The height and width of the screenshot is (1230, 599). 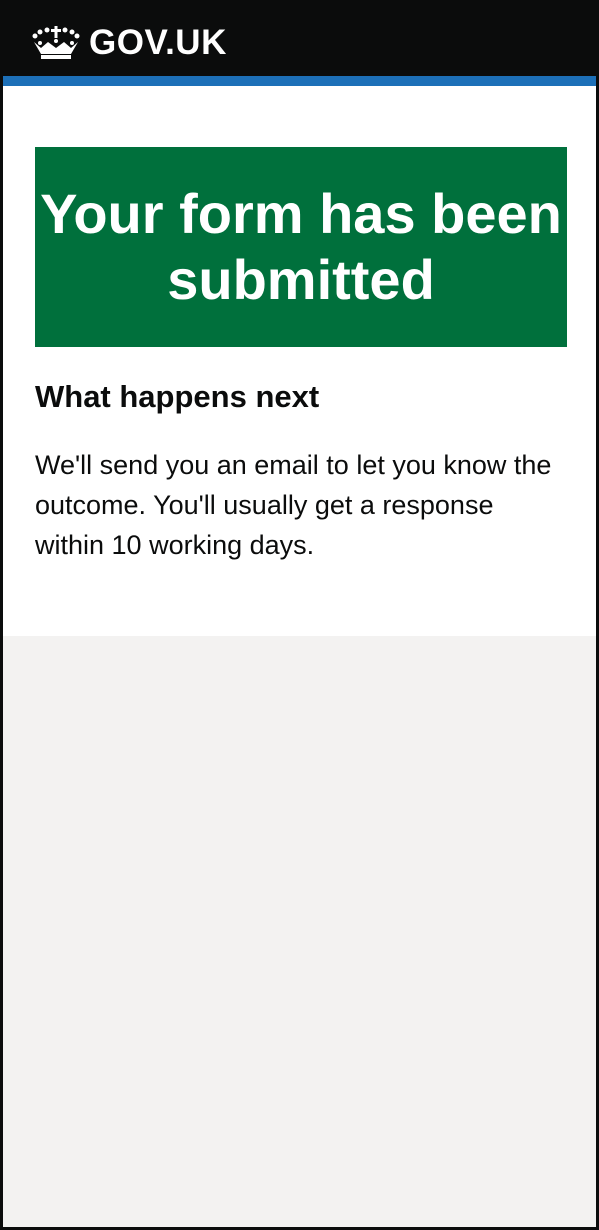 What do you see at coordinates (299, 39) in the screenshot?
I see `header: GOV.UK` at bounding box center [299, 39].